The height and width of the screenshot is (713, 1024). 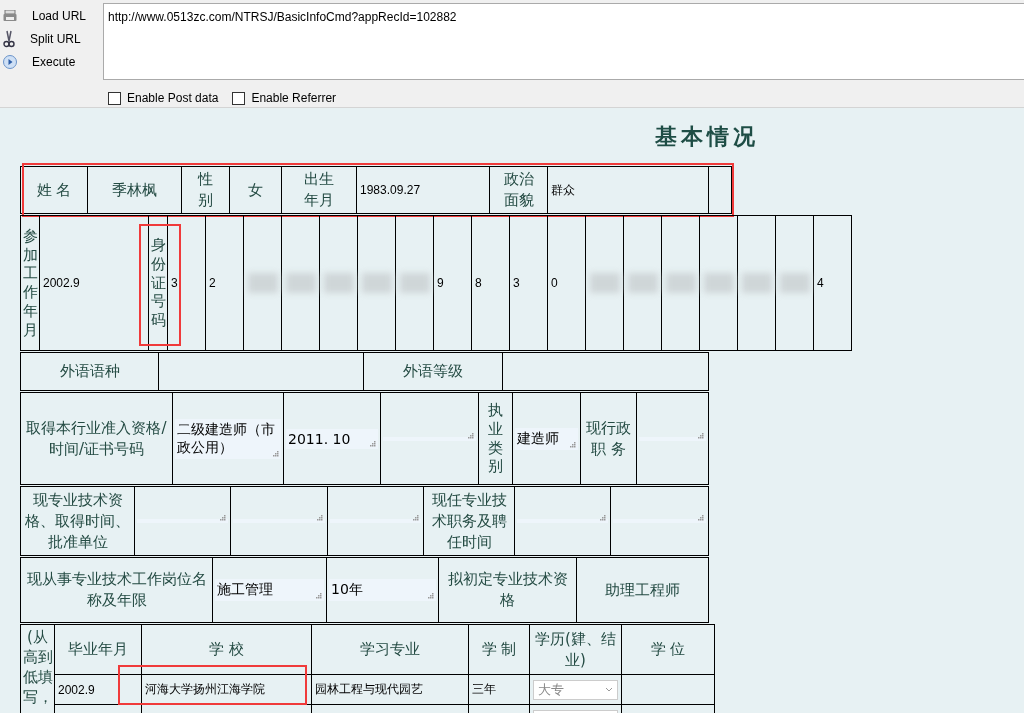 I want to click on form-label: 执业类别, so click(x=495, y=438).